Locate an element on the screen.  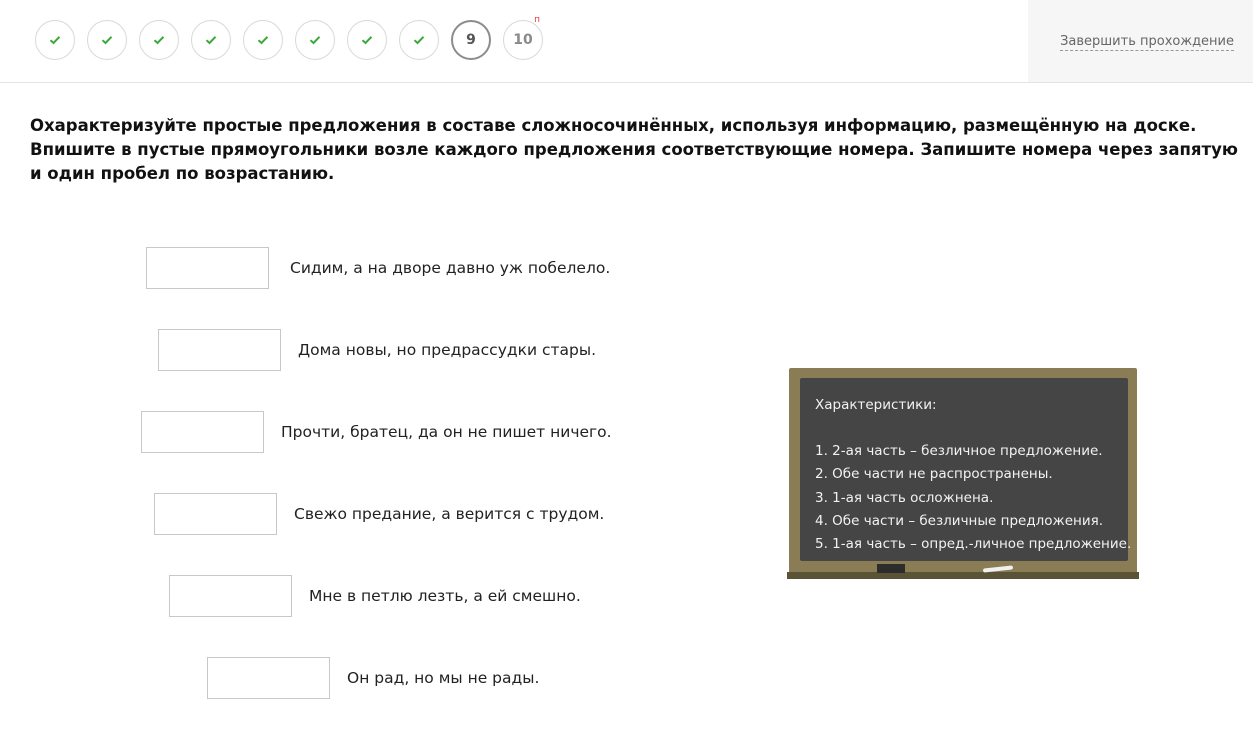
step-number: 10 is located at coordinates (523, 40).